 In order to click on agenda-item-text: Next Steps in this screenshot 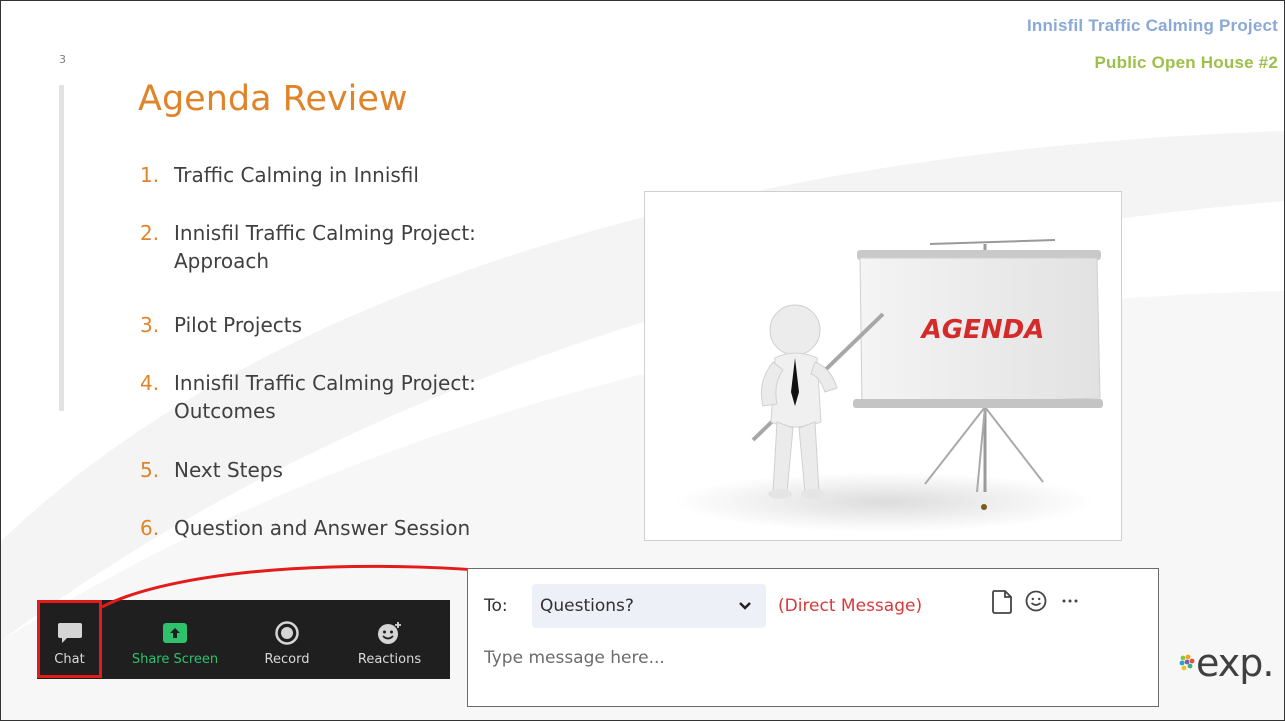, I will do `click(228, 470)`.